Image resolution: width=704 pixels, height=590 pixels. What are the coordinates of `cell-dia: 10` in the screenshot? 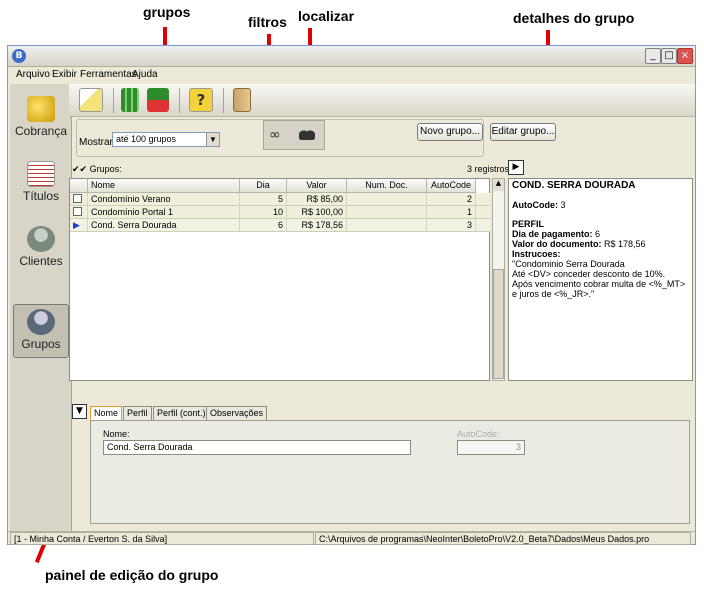 It's located at (263, 212).